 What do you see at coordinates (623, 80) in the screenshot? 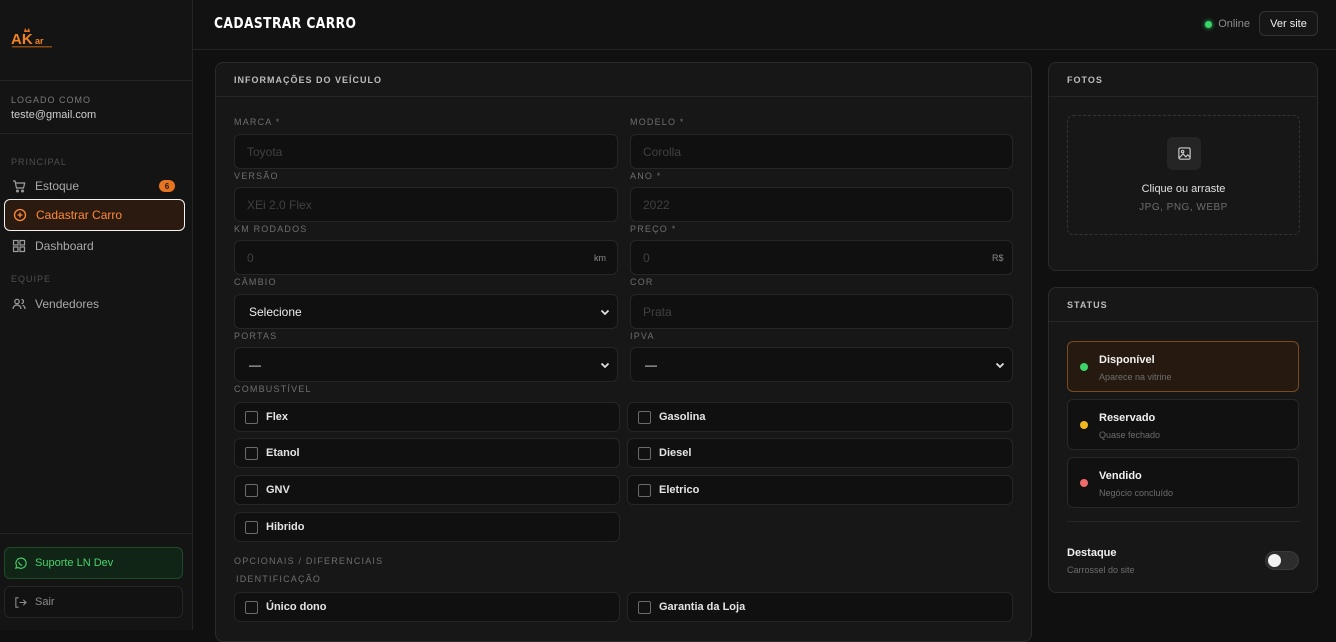
I see `vehicle-info-title: INFORMAÇÕES DO VEÍCULO` at bounding box center [623, 80].